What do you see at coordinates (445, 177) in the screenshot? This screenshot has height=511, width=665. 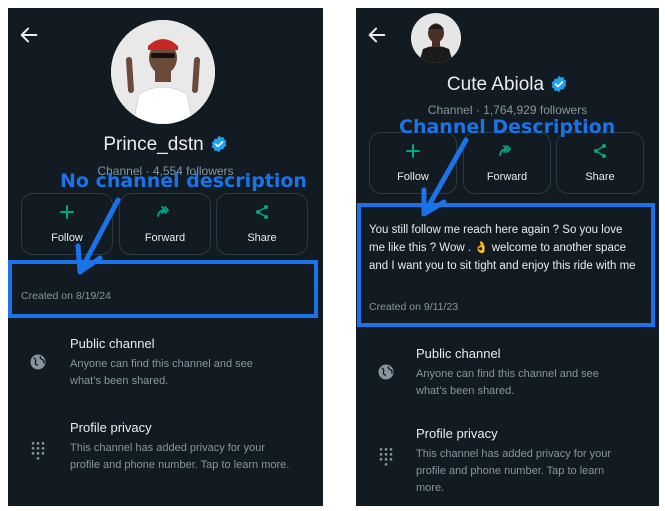 I see `annotation-arrow-right` at bounding box center [445, 177].